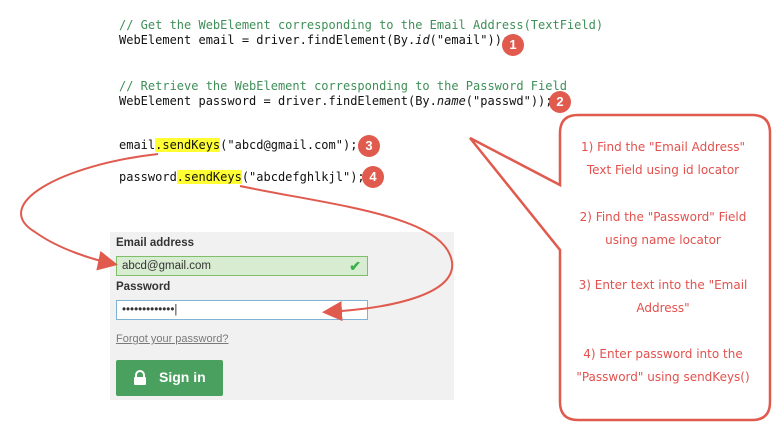  What do you see at coordinates (663, 217) in the screenshot?
I see `callout-line: 2) Find the "Password" Field` at bounding box center [663, 217].